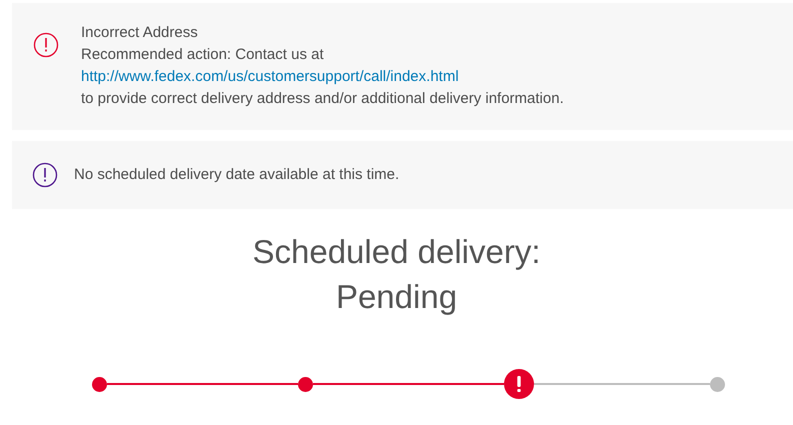  What do you see at coordinates (237, 175) in the screenshot?
I see `alert-text: No scheduled delivery date available at this time.` at bounding box center [237, 175].